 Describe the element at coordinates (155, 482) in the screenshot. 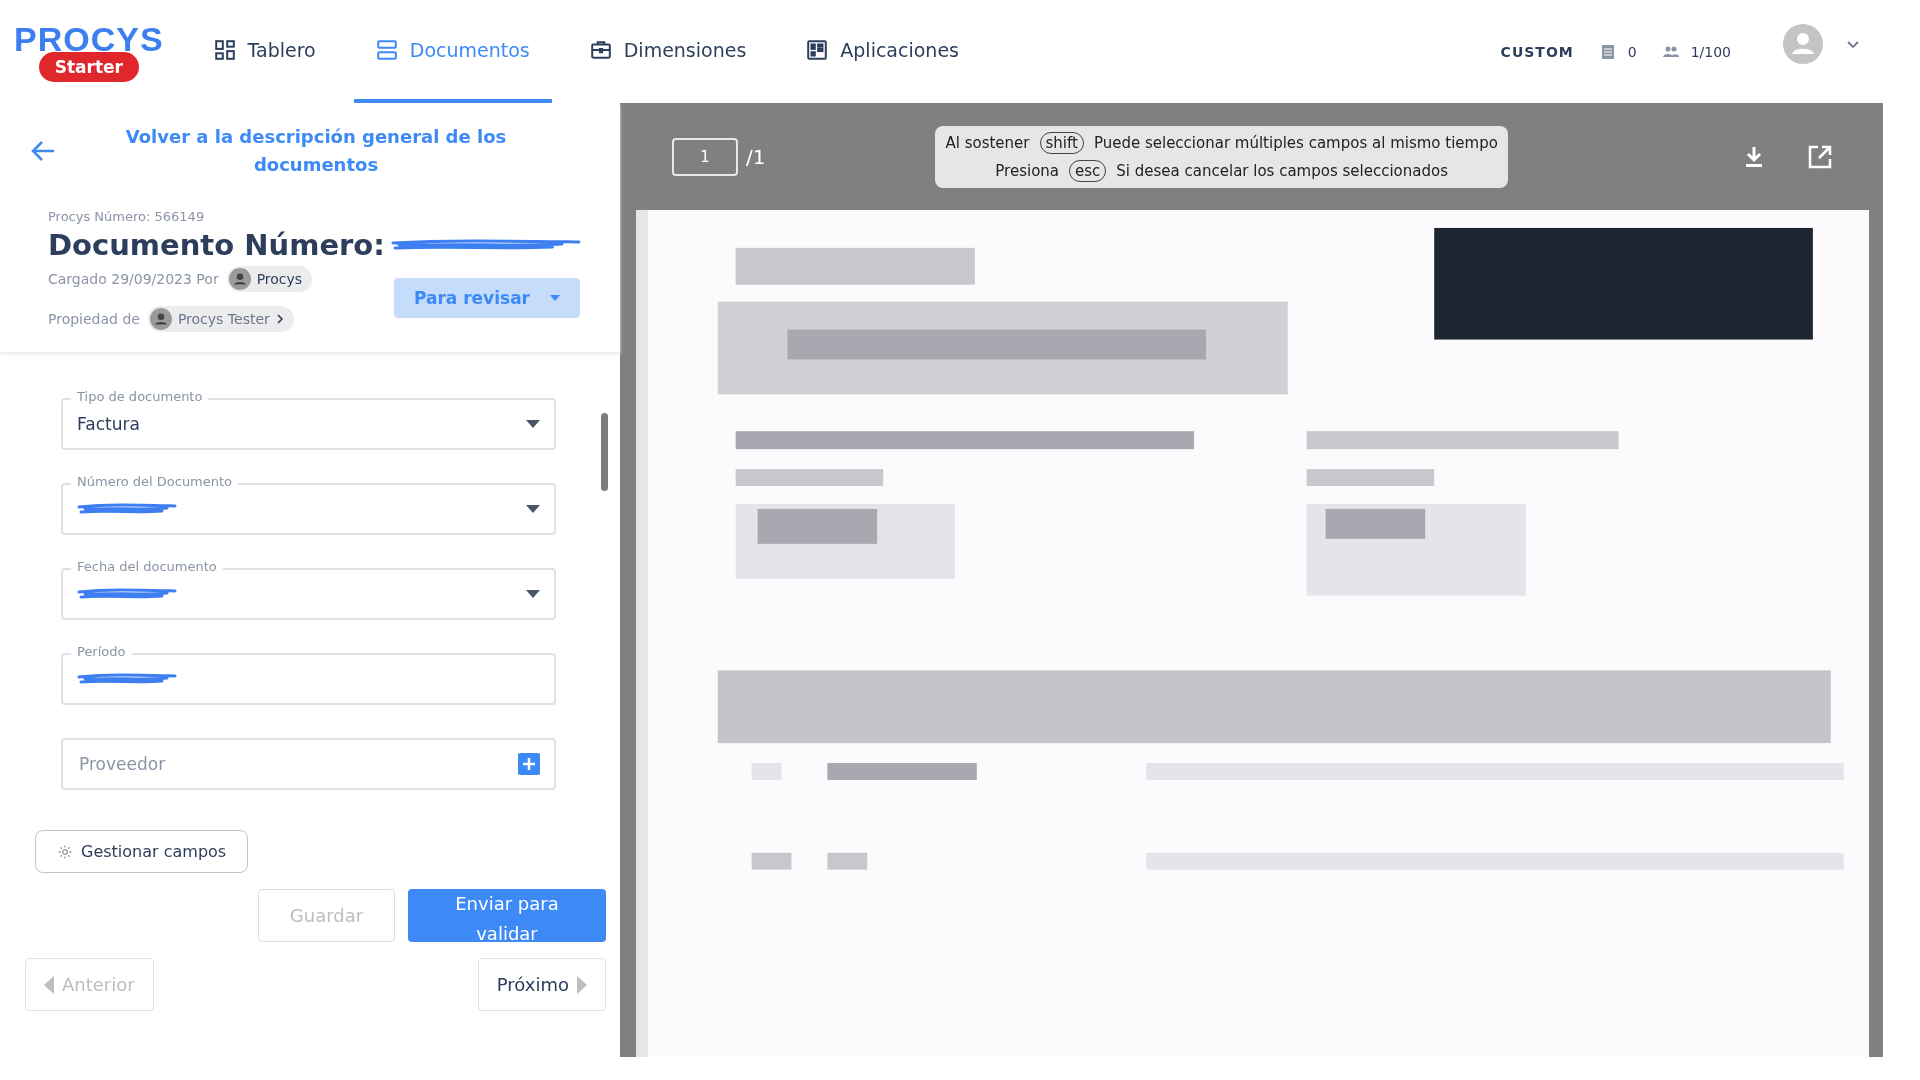

I see `field-label: Número del Documento` at that location.